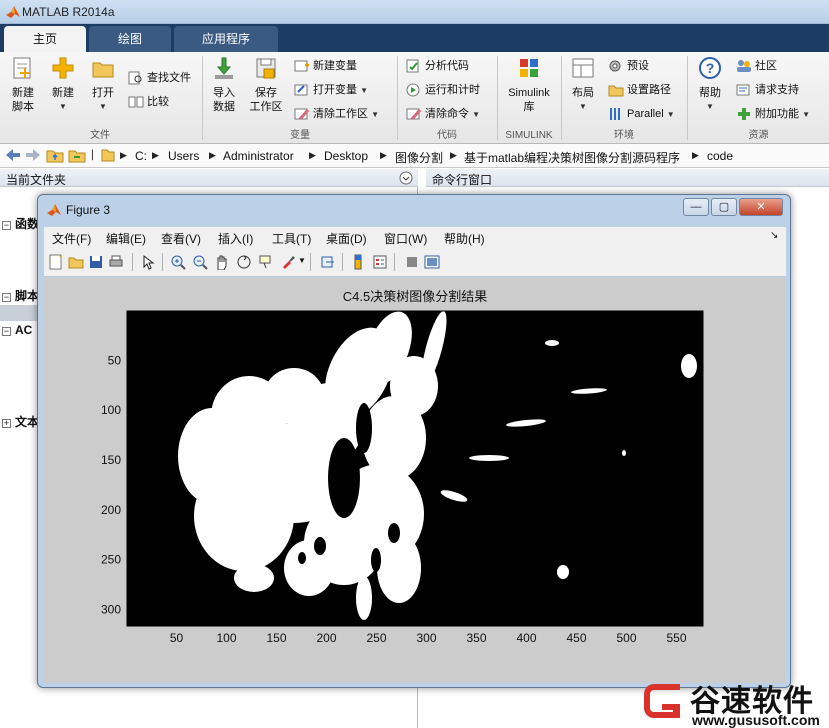 The image size is (829, 728). Describe the element at coordinates (302, 260) in the screenshot. I see `brush-dropdown-caret: ▼` at that location.